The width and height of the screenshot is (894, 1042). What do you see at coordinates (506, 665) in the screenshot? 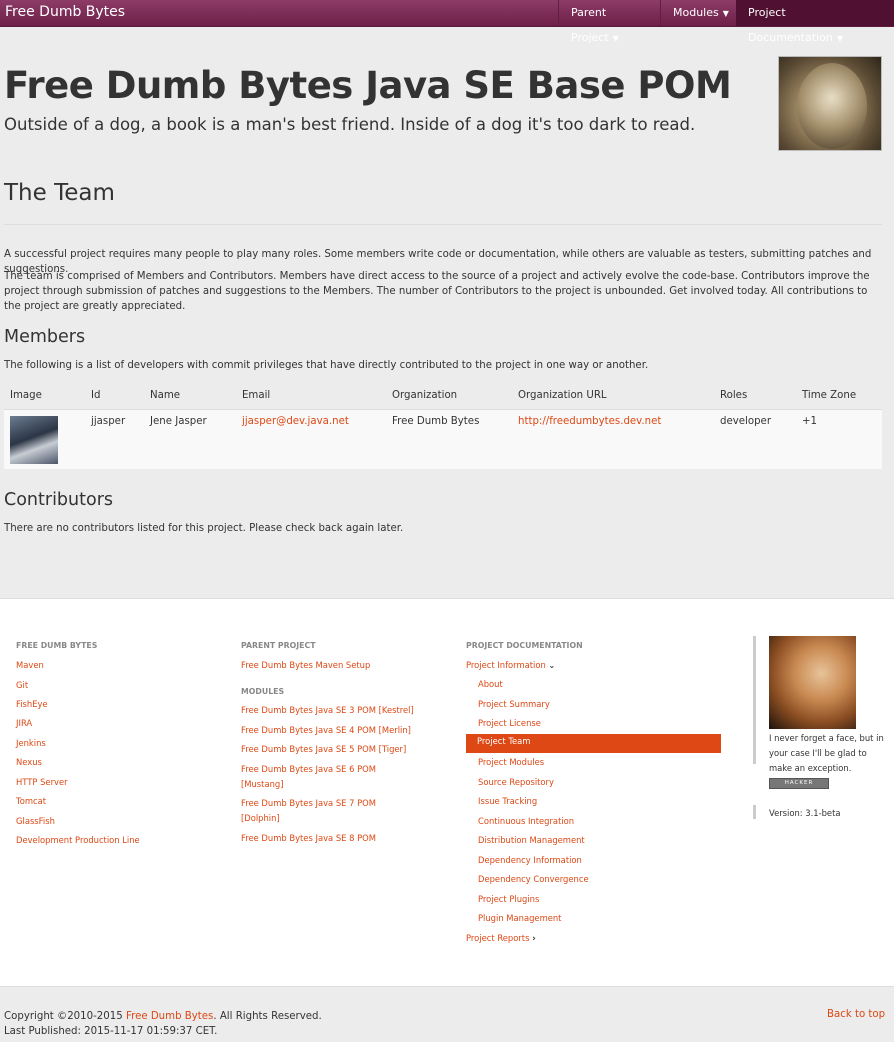
I see `project-information-label: Project Information` at bounding box center [506, 665].